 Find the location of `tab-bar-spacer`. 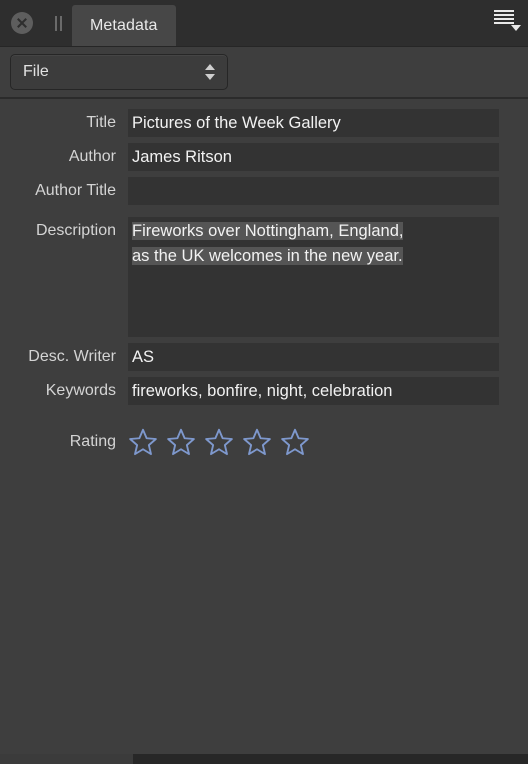

tab-bar-spacer is located at coordinates (329, 23).